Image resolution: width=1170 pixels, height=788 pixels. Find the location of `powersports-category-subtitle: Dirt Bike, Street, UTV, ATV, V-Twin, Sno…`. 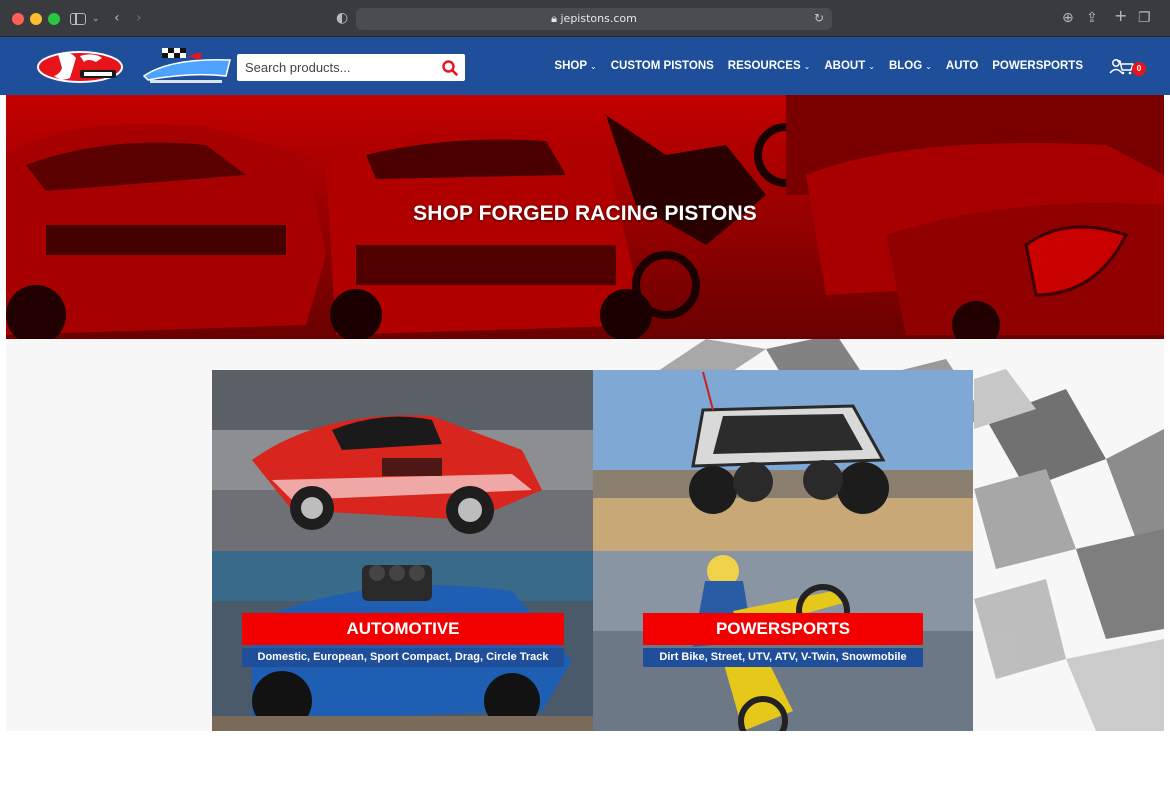

powersports-category-subtitle: Dirt Bike, Street, UTV, ATV, V-Twin, Sno… is located at coordinates (783, 657).